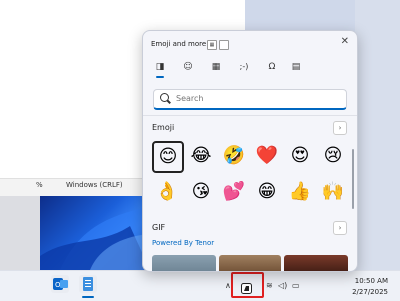  Describe the element at coordinates (340, 128) in the screenshot. I see `emoji-section-more-button: ›` at that location.